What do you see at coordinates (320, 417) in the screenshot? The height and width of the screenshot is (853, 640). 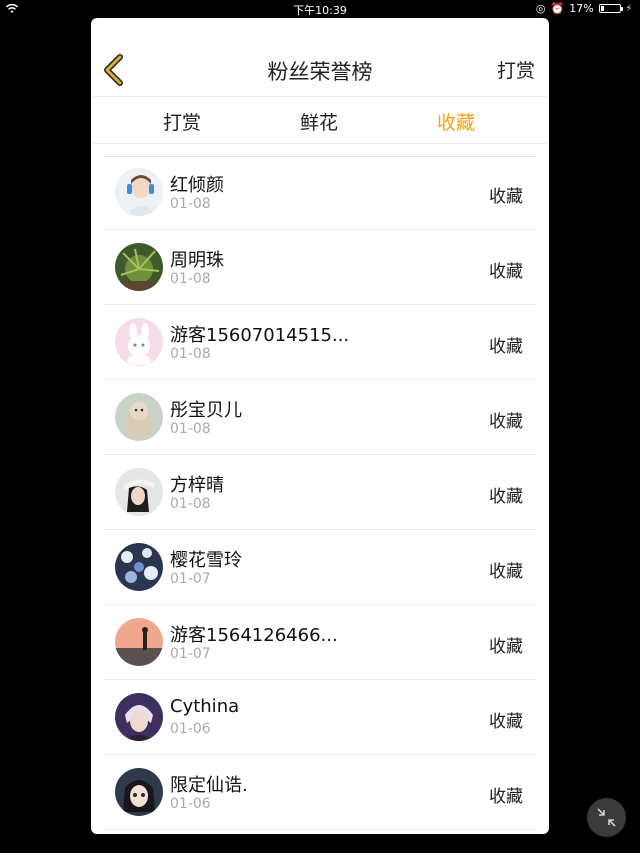 I see `list-item: 彤宝贝儿 01-08 收藏` at bounding box center [320, 417].